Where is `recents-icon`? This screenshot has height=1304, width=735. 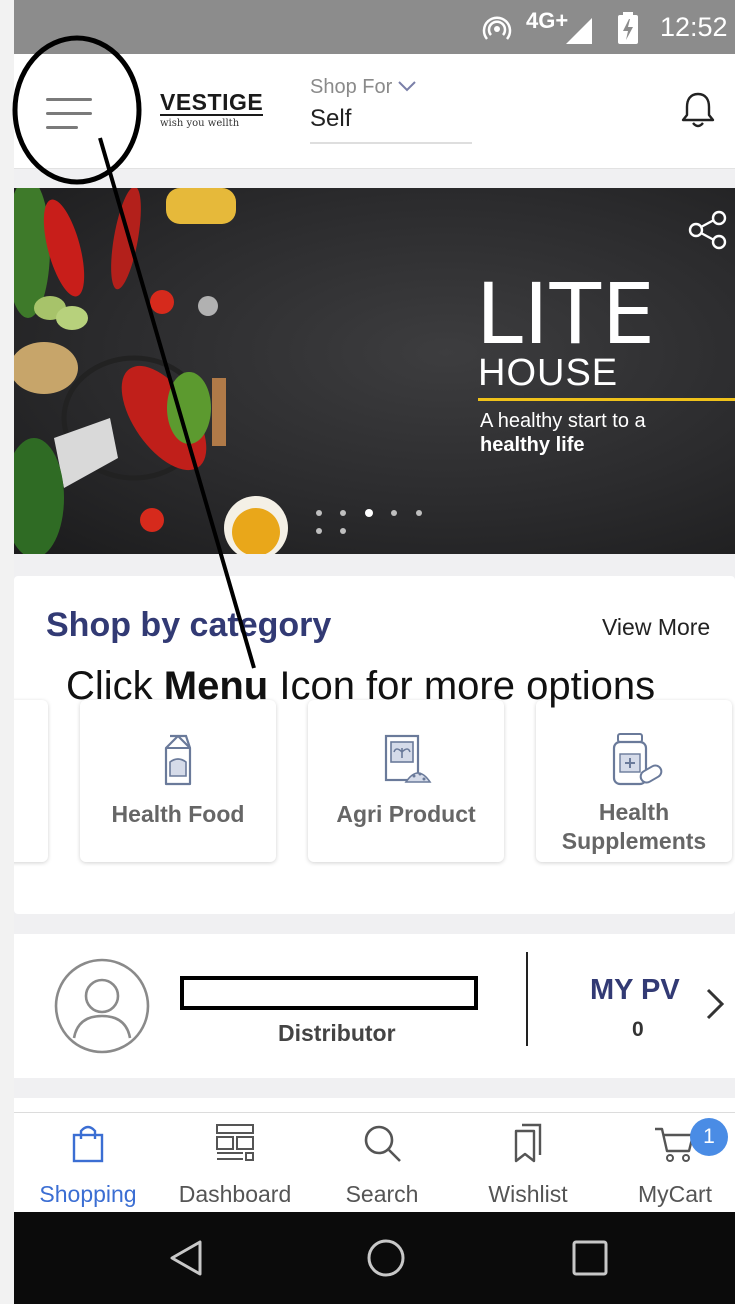
recents-icon is located at coordinates (590, 1258).